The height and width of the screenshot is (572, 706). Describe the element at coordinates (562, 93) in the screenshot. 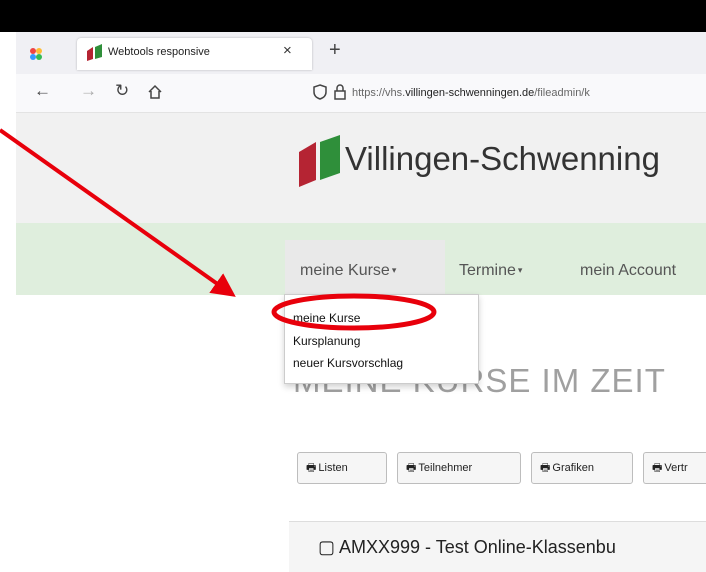

I see `url-path: /fileadmin/k` at that location.